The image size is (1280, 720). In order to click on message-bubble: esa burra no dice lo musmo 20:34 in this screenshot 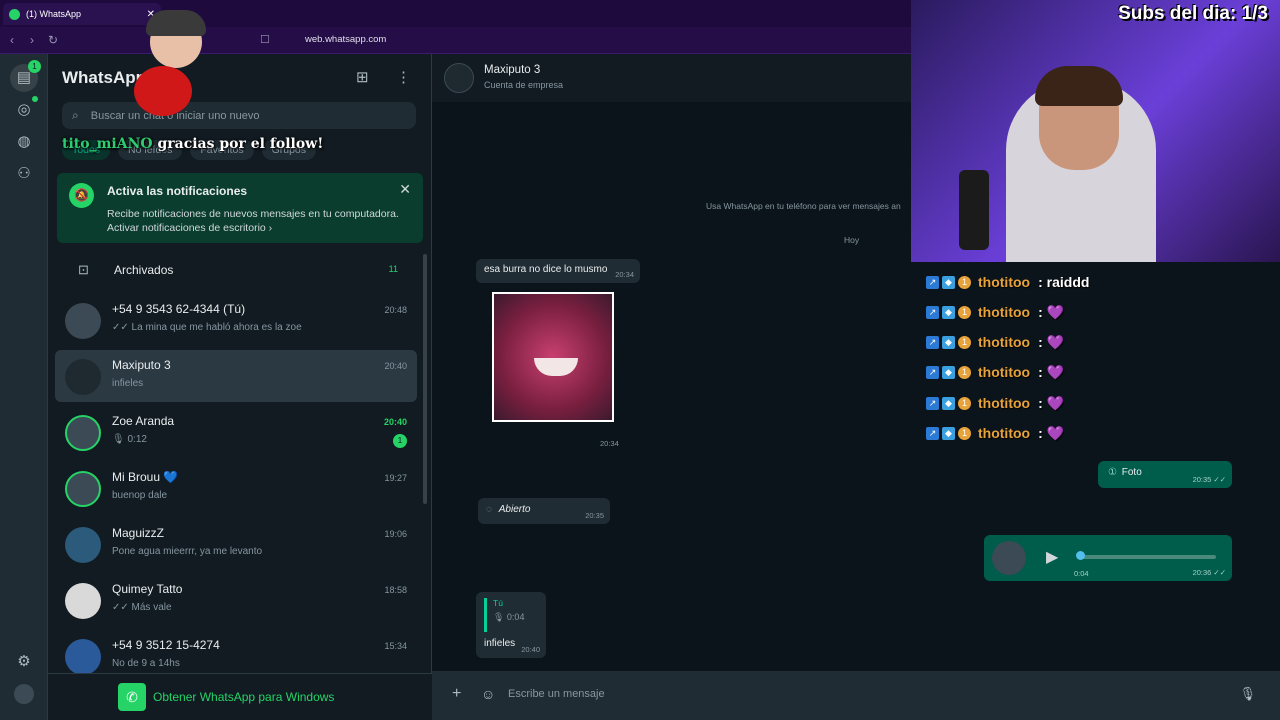, I will do `click(558, 271)`.